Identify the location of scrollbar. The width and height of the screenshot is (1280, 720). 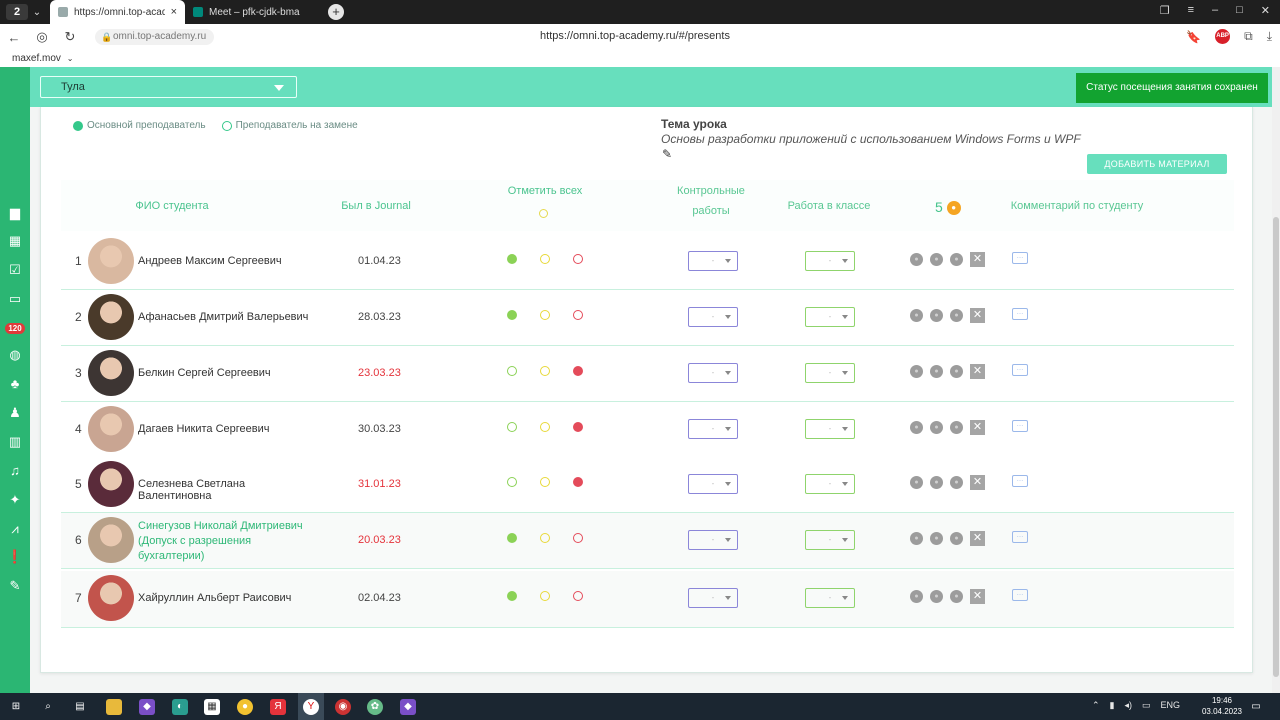
(1276, 380).